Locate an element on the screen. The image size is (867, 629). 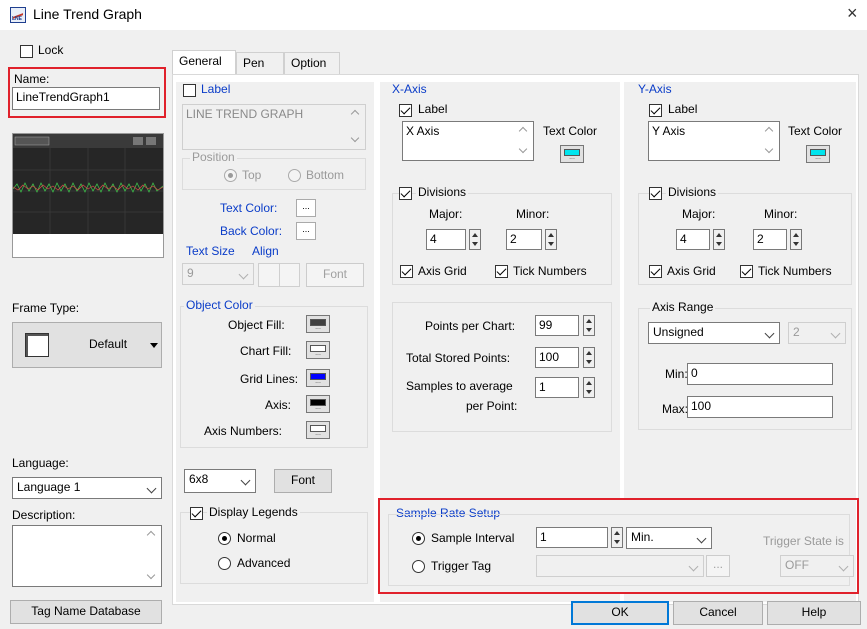
points-per-chart-input: 99 is located at coordinates (557, 325).